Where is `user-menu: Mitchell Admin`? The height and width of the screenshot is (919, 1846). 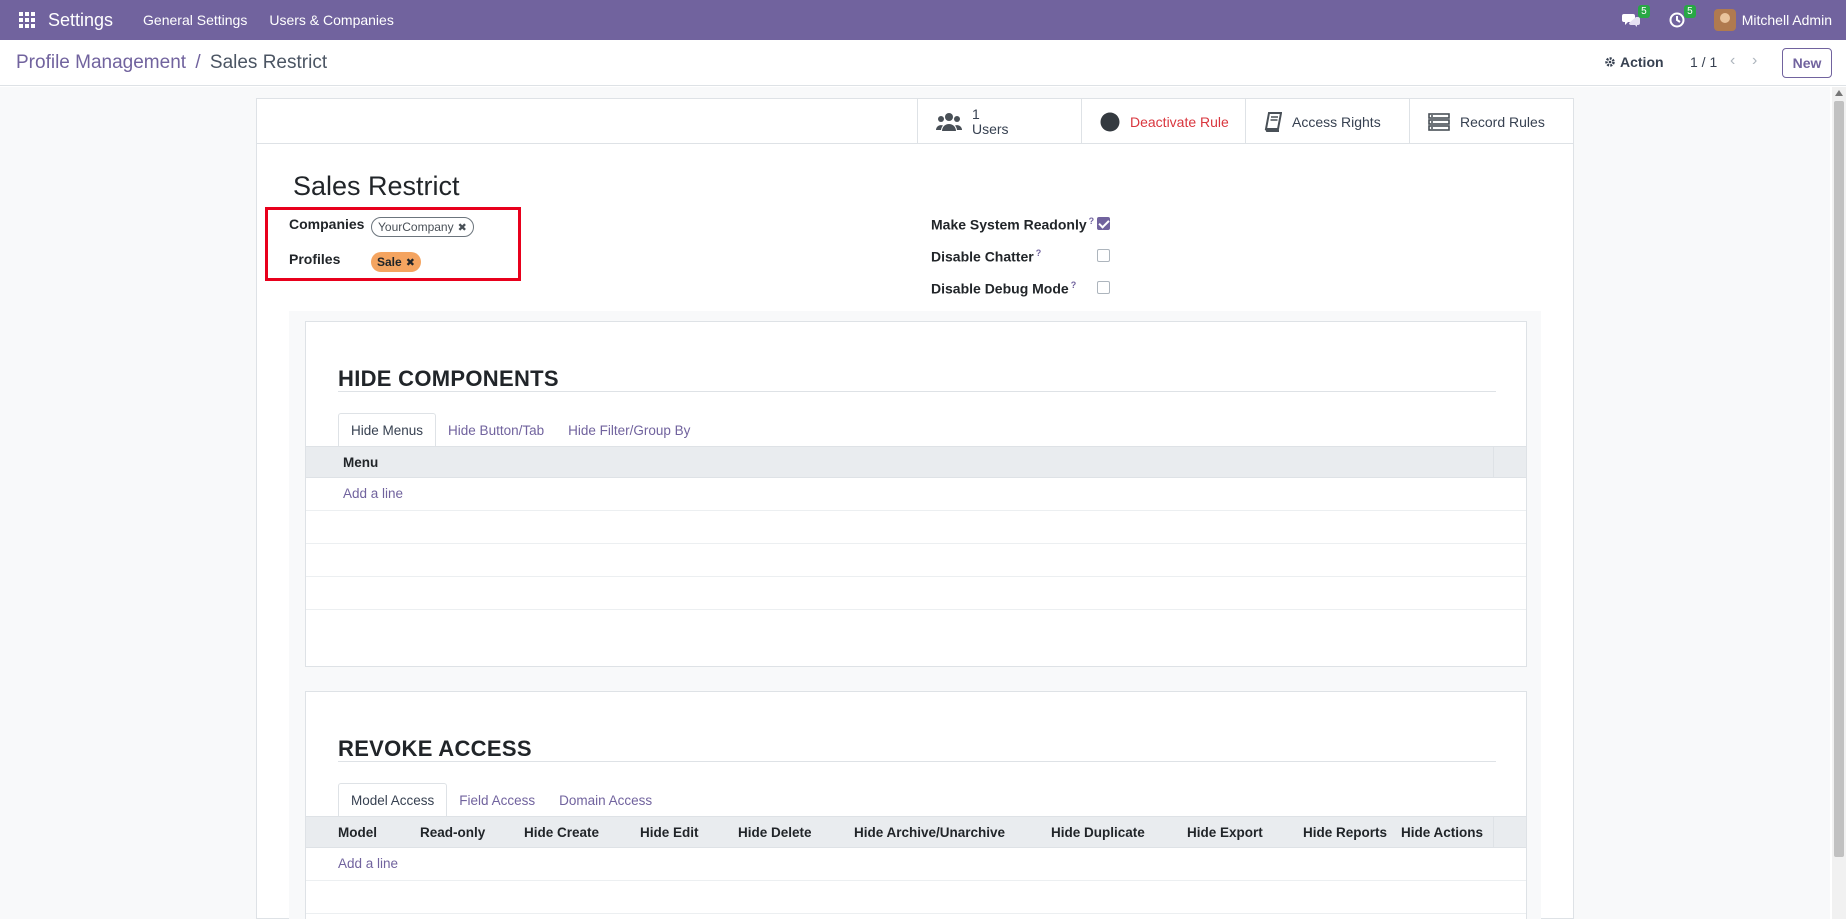 user-menu: Mitchell Admin is located at coordinates (1772, 20).